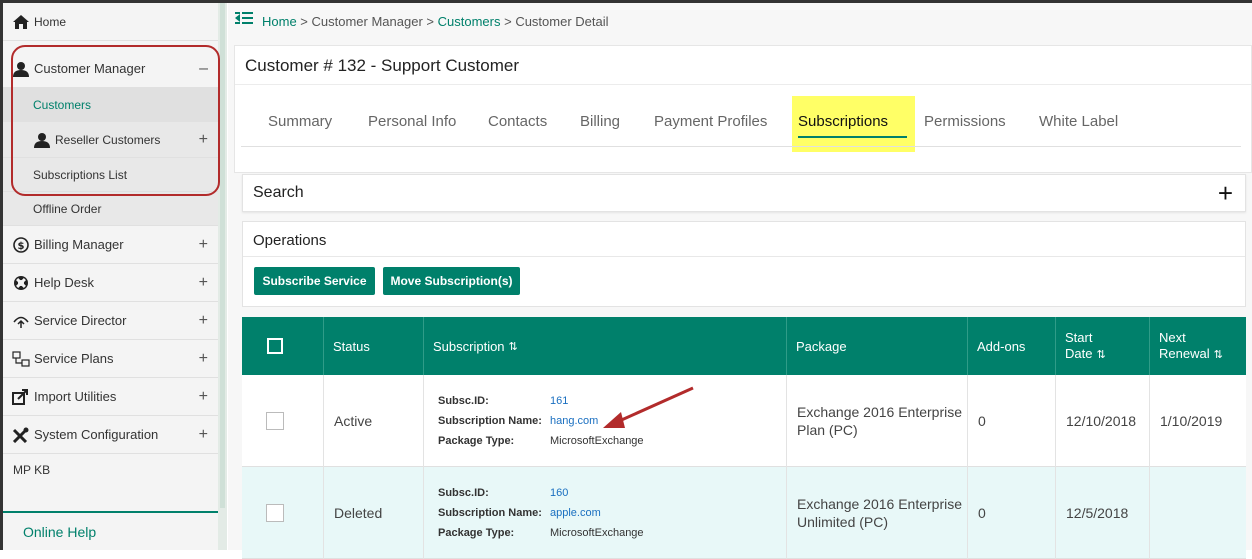  Describe the element at coordinates (559, 401) in the screenshot. I see `subscription-id-link: 161` at that location.